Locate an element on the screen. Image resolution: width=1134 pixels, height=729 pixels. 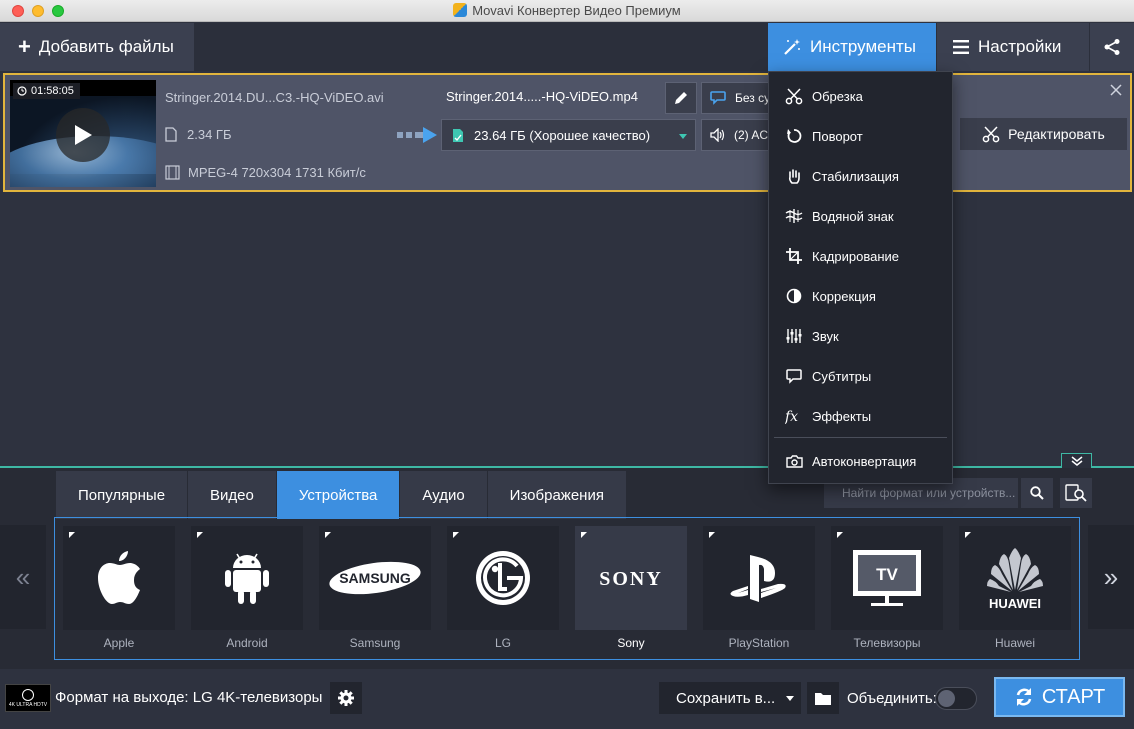
share-button is located at coordinates (1112, 47).